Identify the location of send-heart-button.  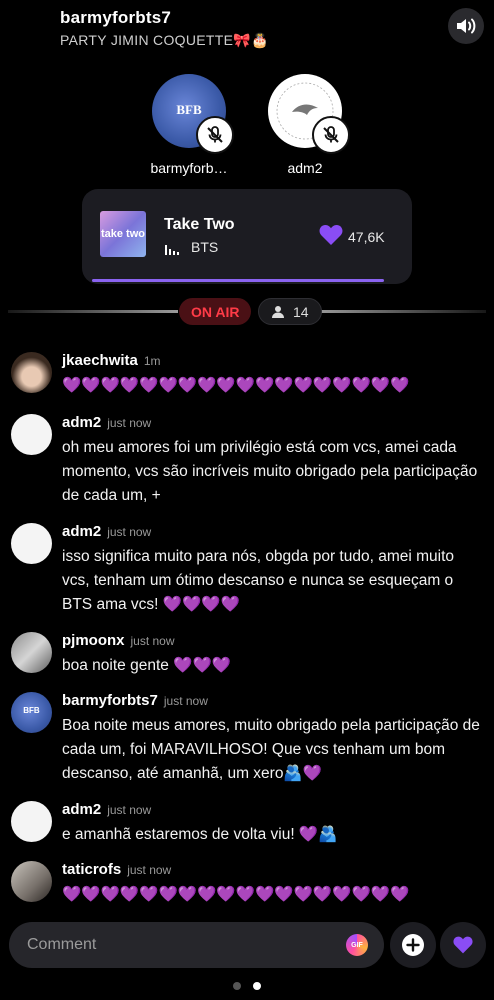
(463, 945).